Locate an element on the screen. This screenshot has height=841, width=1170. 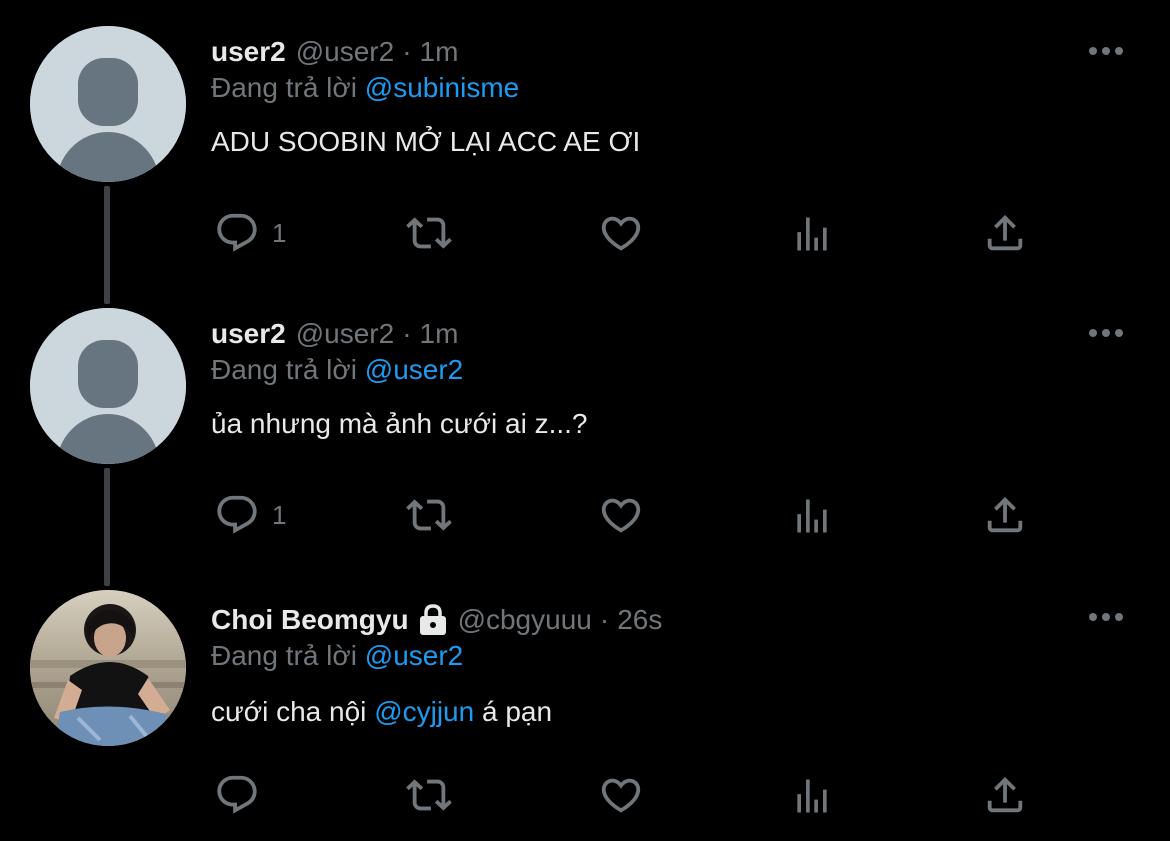
display-name: Choi Beomgyu is located at coordinates (310, 620).